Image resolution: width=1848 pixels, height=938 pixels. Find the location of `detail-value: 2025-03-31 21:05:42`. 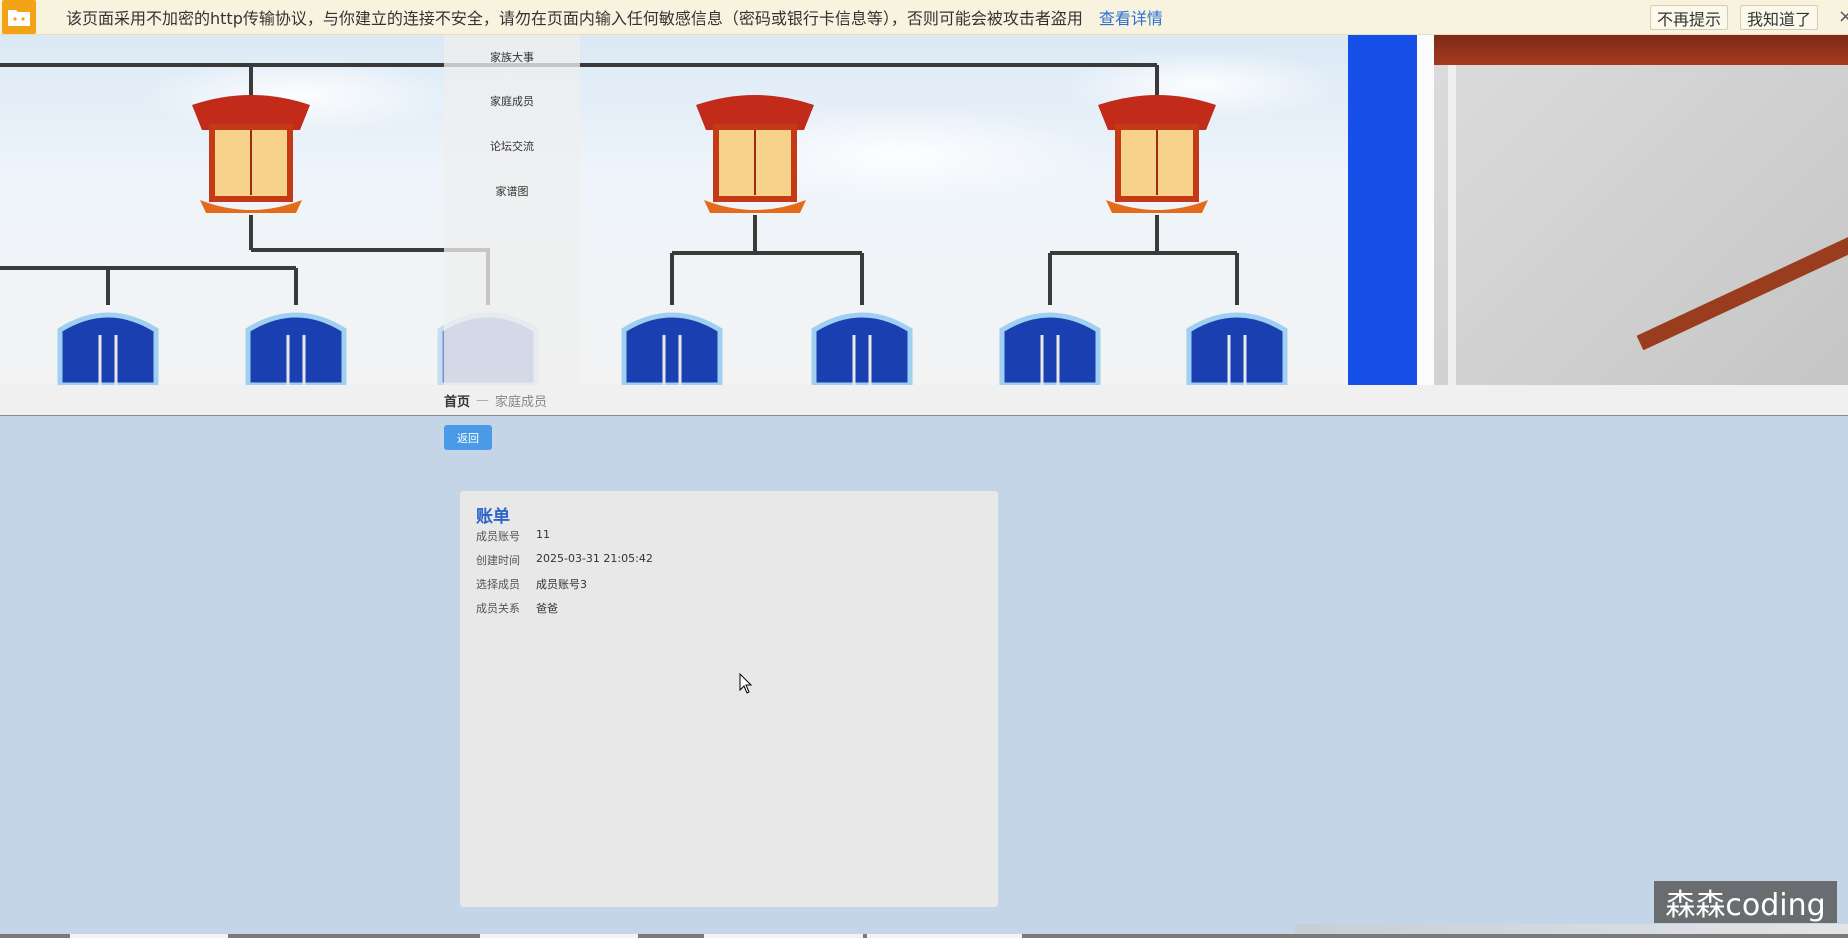

detail-value: 2025-03-31 21:05:42 is located at coordinates (594, 558).